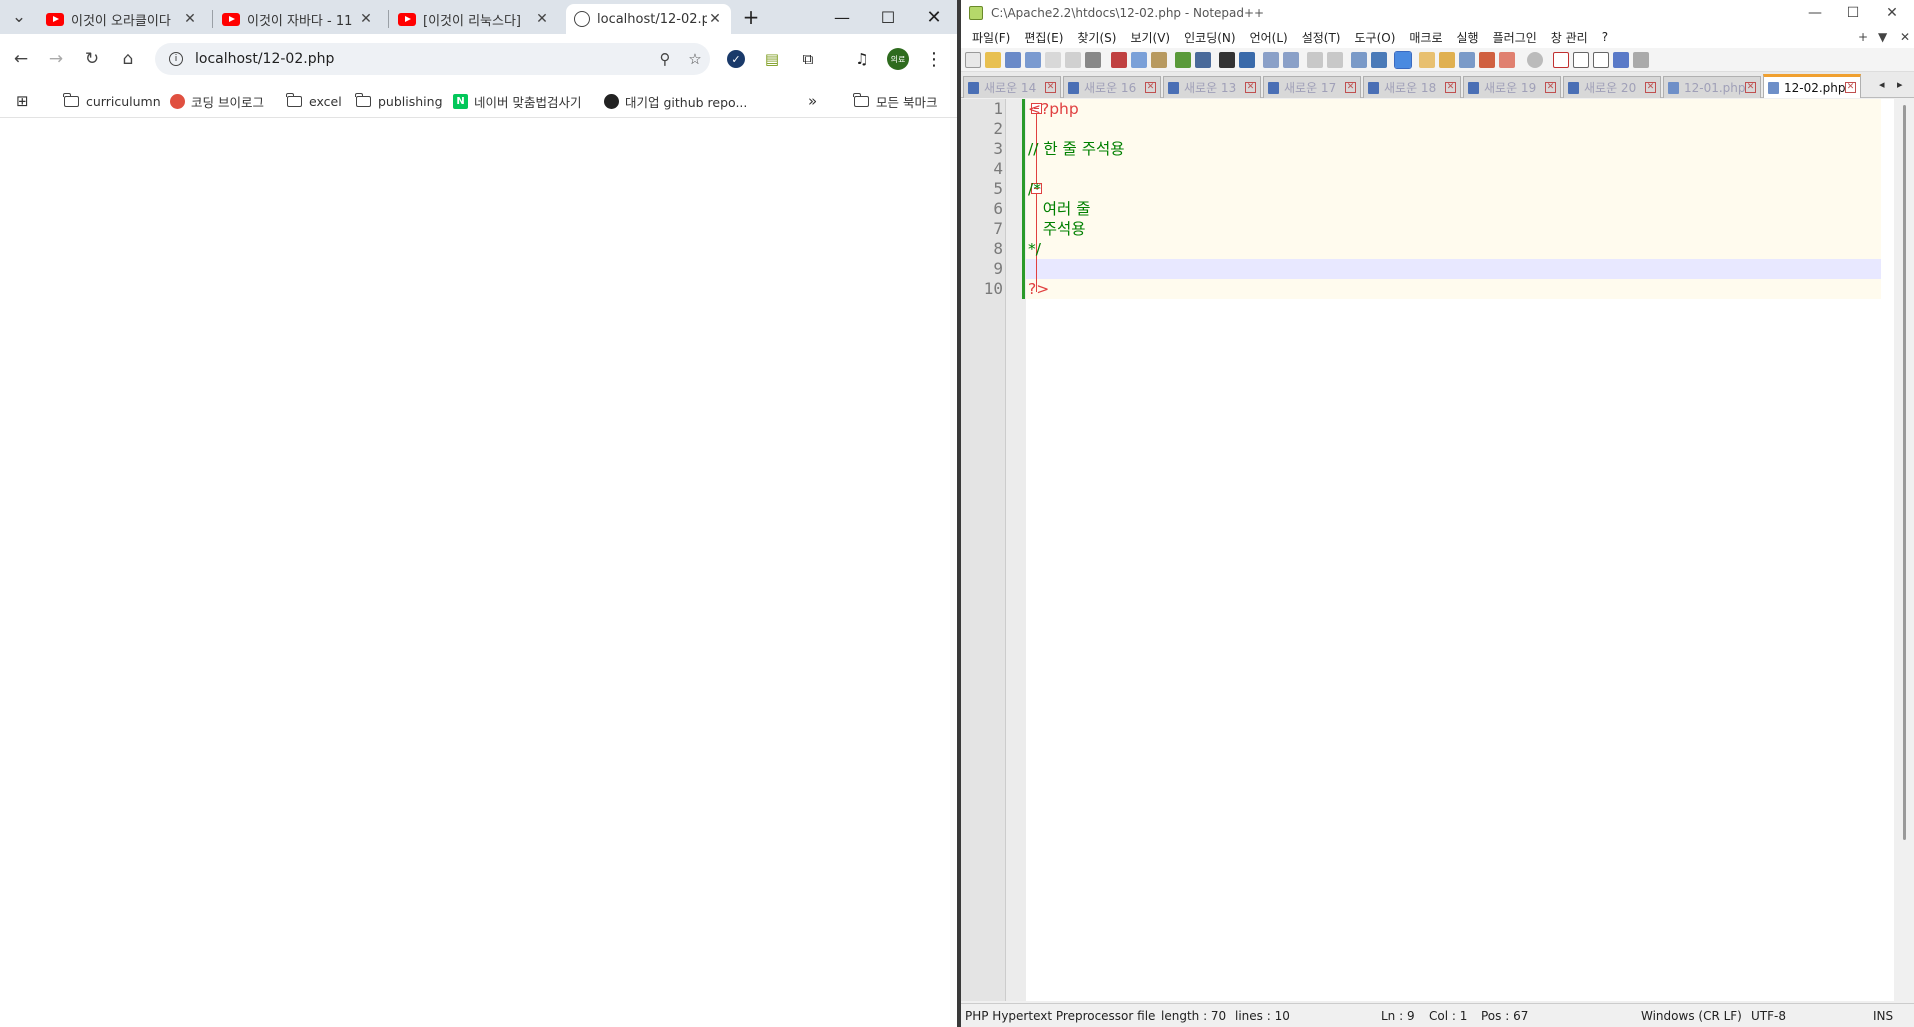  I want to click on menu-file: 파일(F), so click(991, 37).